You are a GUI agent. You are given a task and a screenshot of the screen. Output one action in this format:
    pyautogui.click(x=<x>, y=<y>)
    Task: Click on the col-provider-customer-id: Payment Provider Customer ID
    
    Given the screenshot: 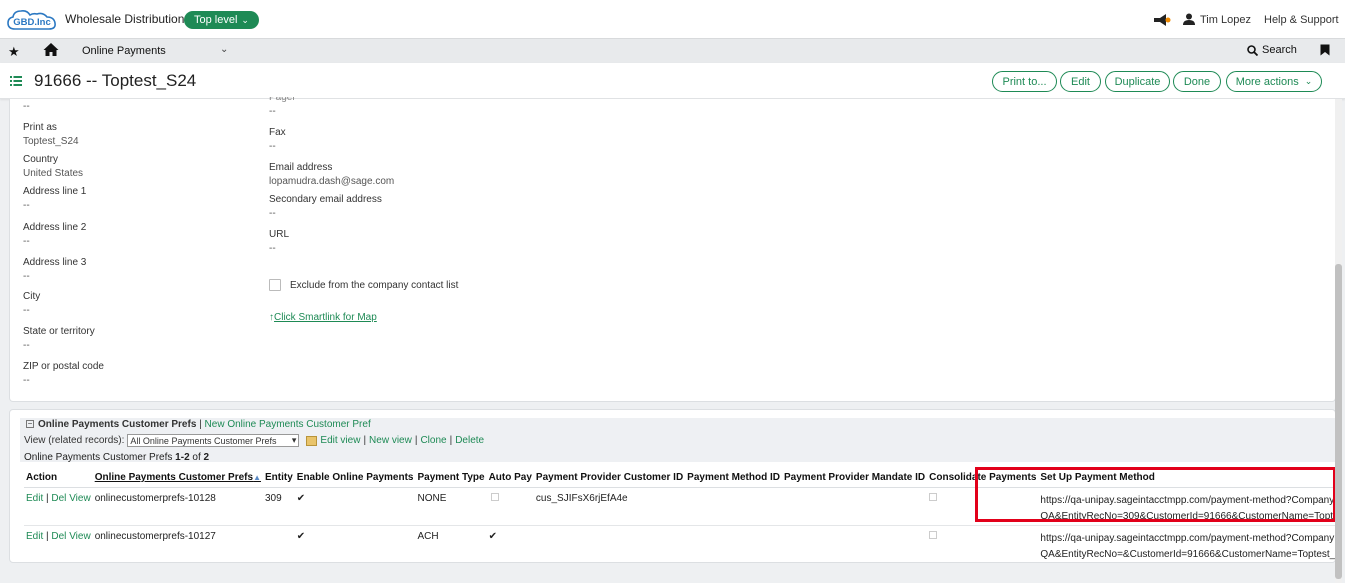 What is the action you would take?
    pyautogui.click(x=609, y=478)
    